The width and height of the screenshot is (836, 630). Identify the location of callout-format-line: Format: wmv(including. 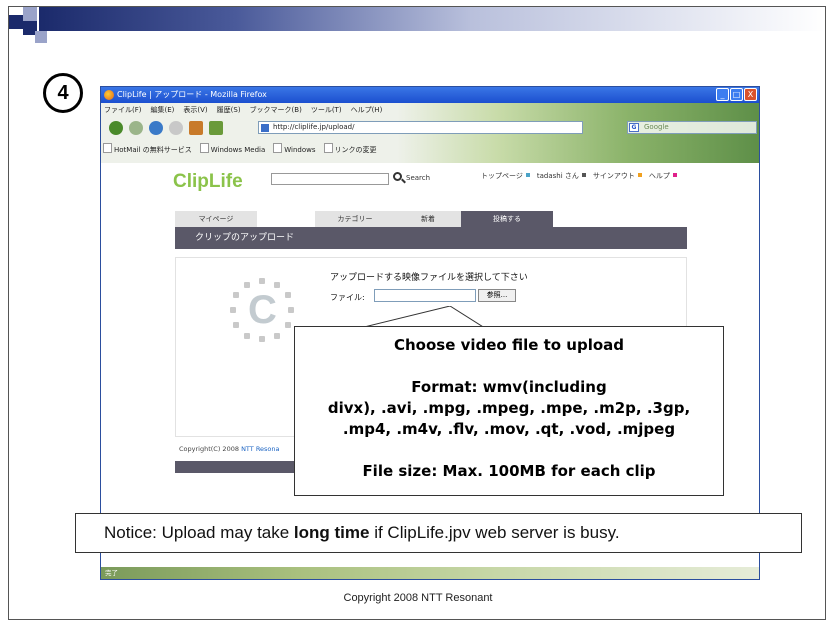
(509, 387).